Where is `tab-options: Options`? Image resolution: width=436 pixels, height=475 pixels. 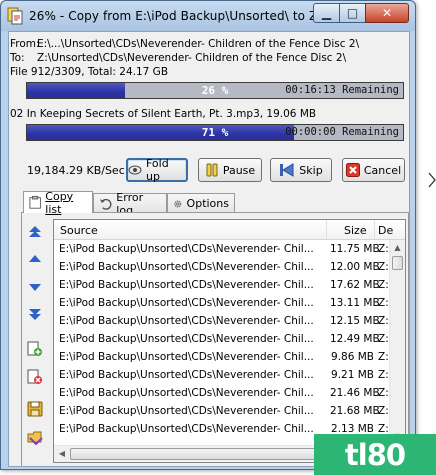
tab-options: Options is located at coordinates (201, 203).